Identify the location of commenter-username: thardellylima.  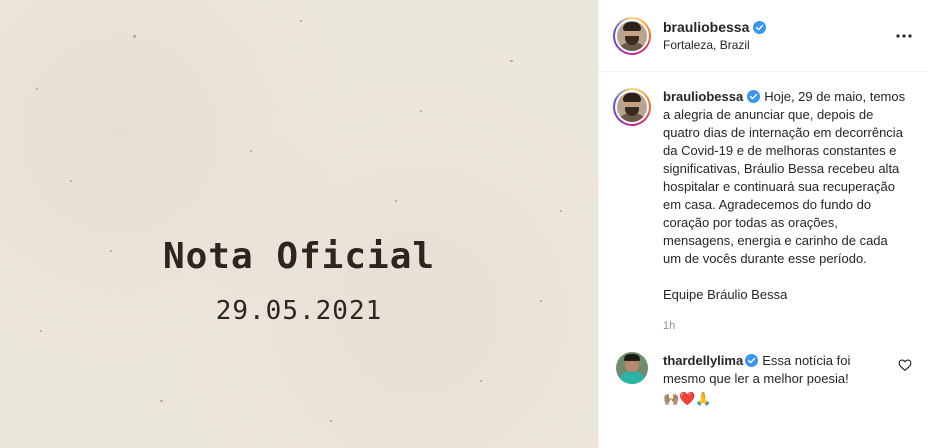
(703, 360).